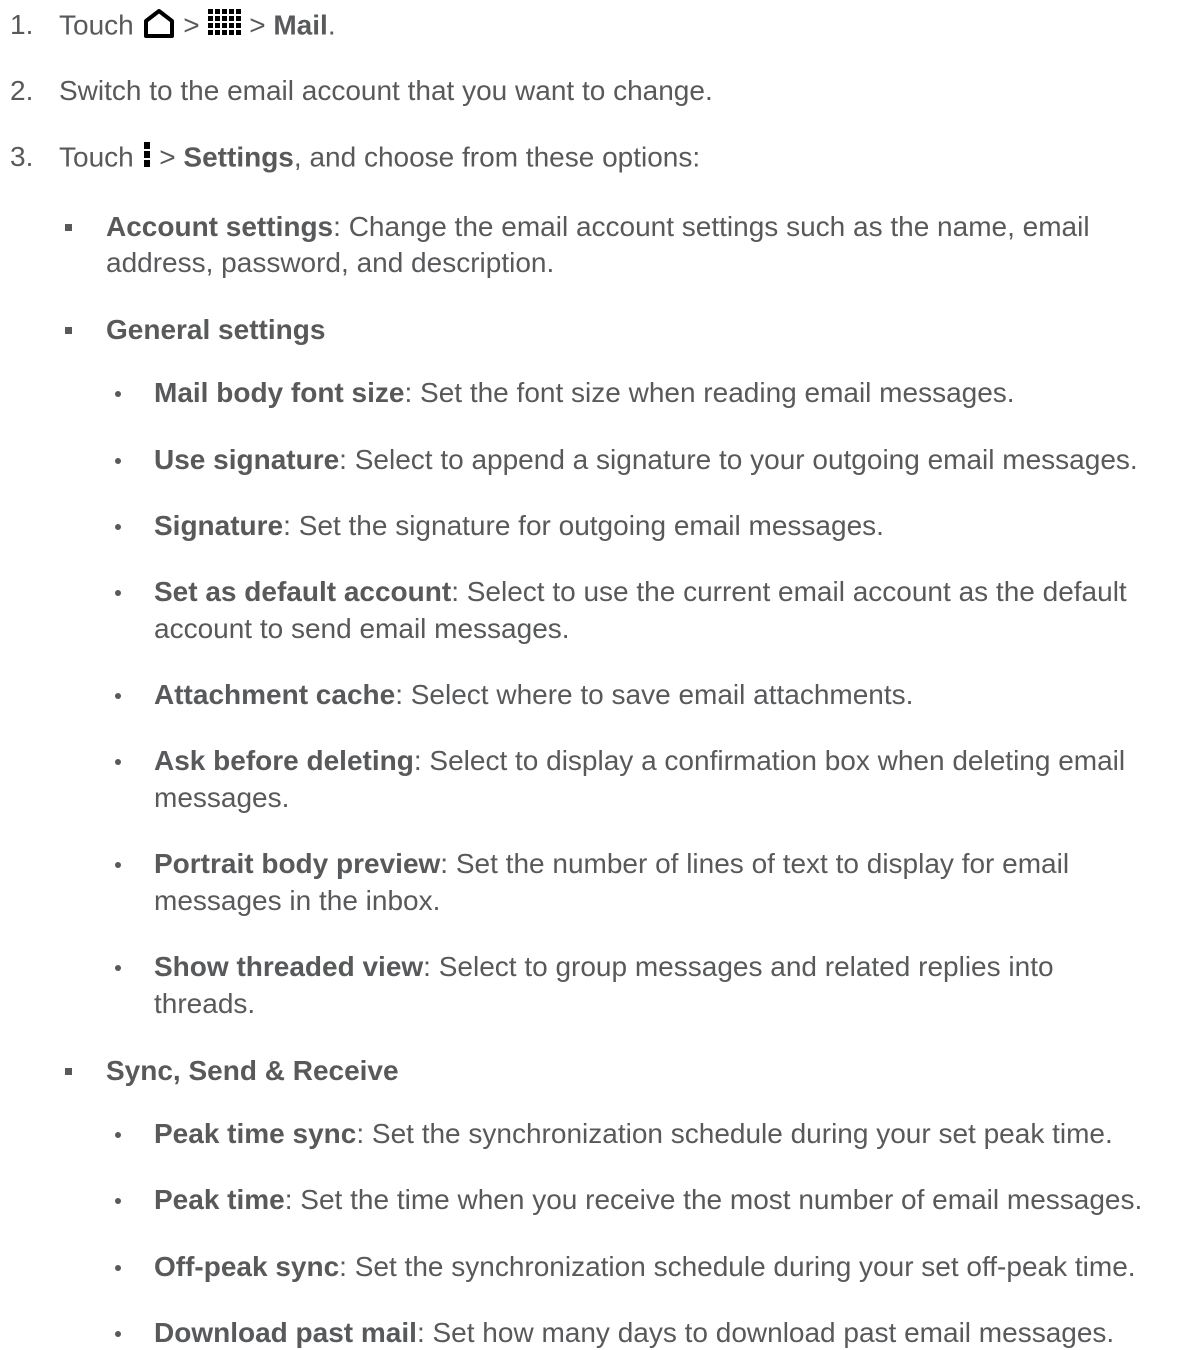 This screenshot has height=1350, width=1198. What do you see at coordinates (224, 27) in the screenshot?
I see `apps-grid-icon` at bounding box center [224, 27].